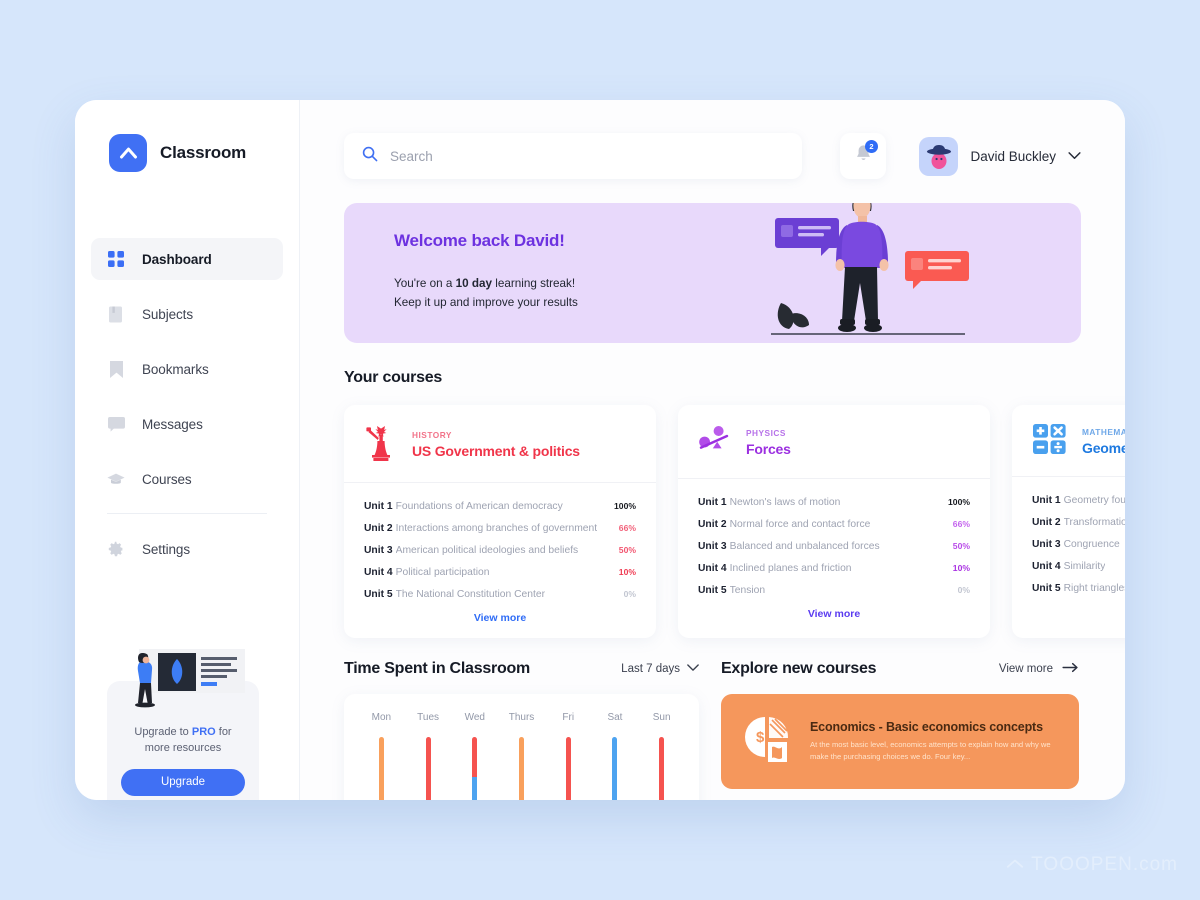 Image resolution: width=1200 pixels, height=900 pixels. What do you see at coordinates (203, 152) in the screenshot?
I see `brand-name: Classroom` at bounding box center [203, 152].